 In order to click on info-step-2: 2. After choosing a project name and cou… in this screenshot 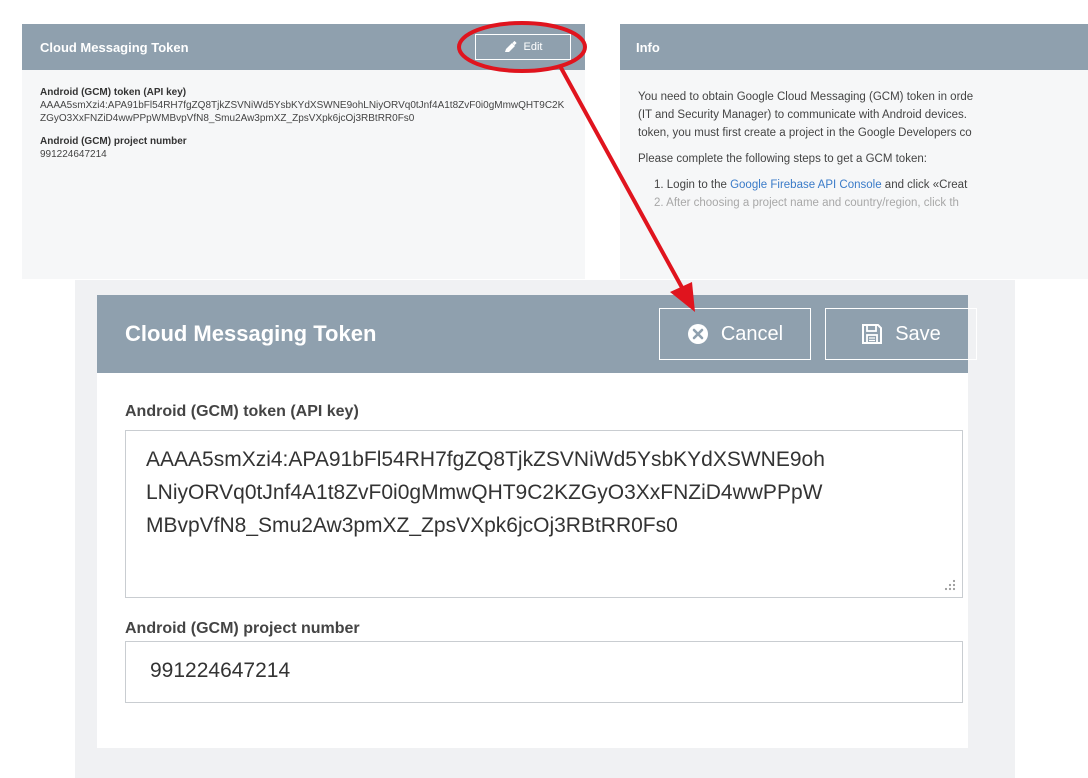, I will do `click(806, 203)`.